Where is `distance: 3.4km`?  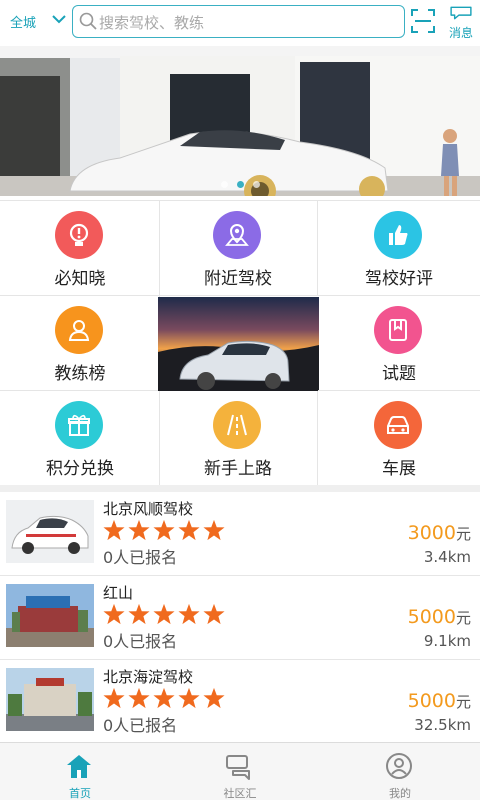 distance: 3.4km is located at coordinates (447, 557).